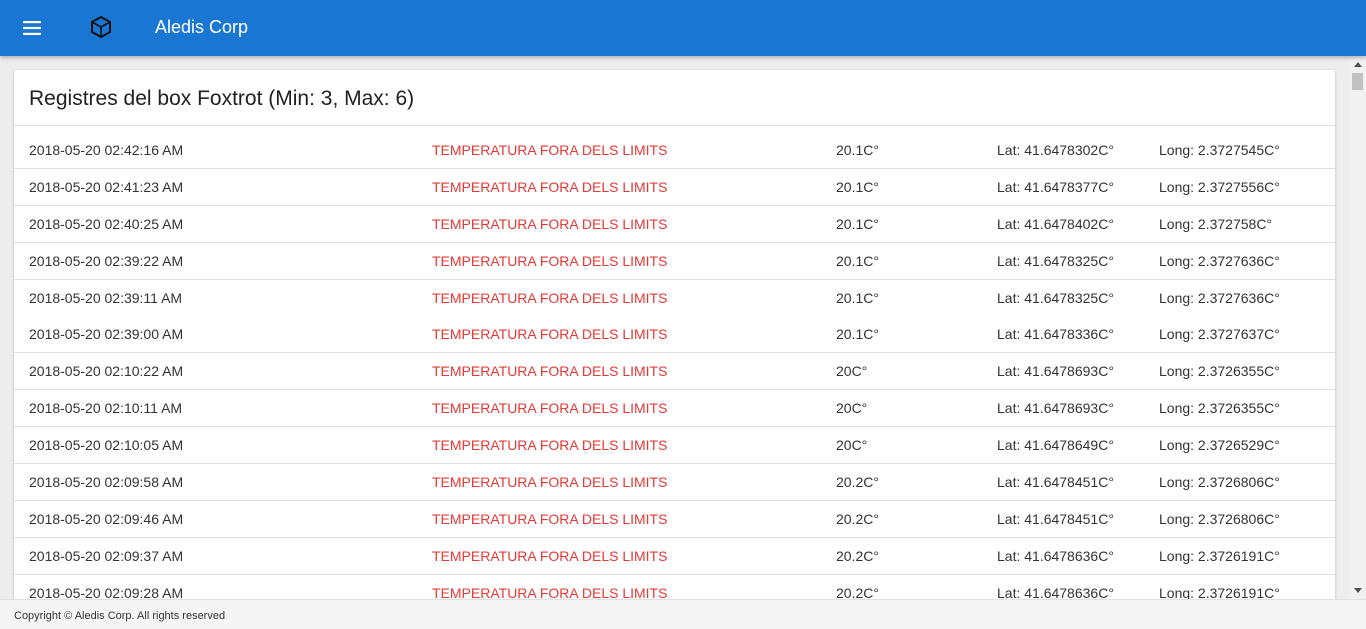  Describe the element at coordinates (106, 334) in the screenshot. I see `record-date: 2018-05-20 02:39:00 AM` at that location.